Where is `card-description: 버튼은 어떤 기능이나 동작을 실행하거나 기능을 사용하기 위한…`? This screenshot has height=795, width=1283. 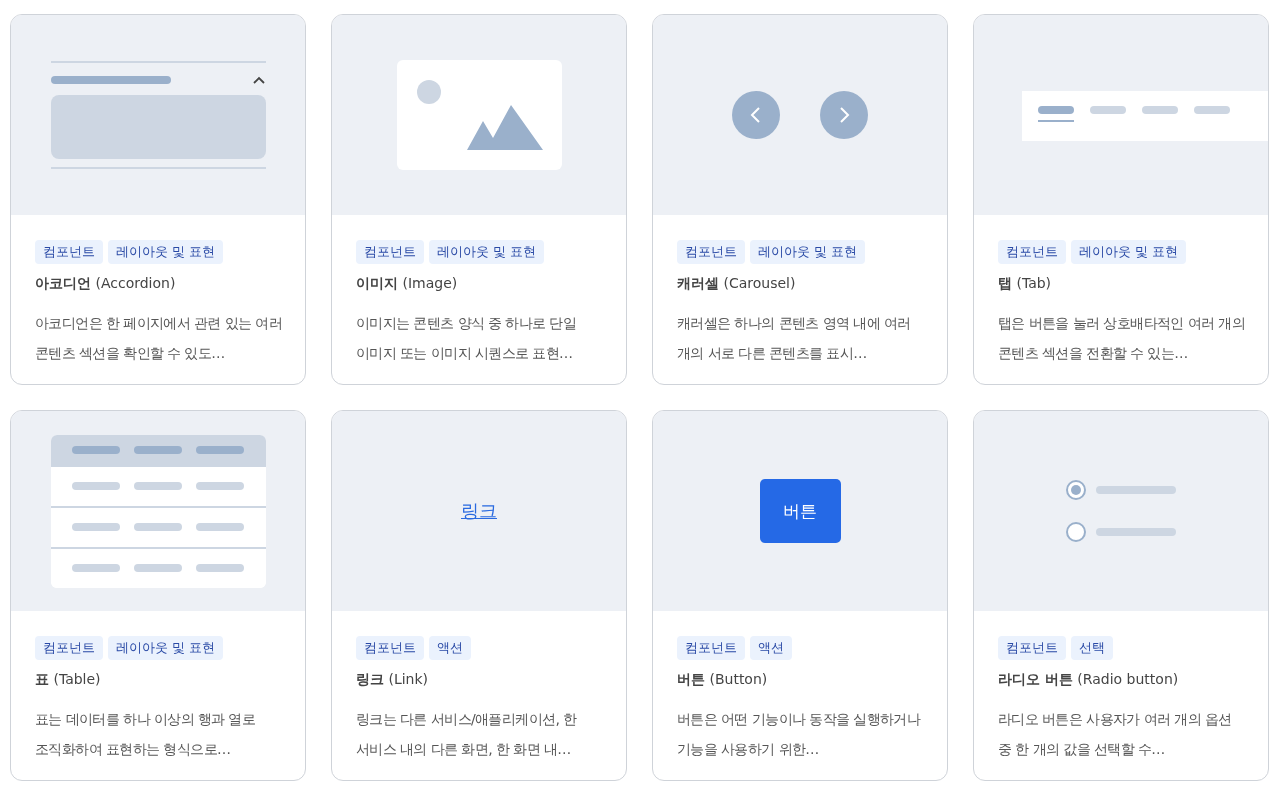
card-description: 버튼은 어떤 기능이나 동작을 실행하거나 기능을 사용하기 위한… is located at coordinates (799, 734).